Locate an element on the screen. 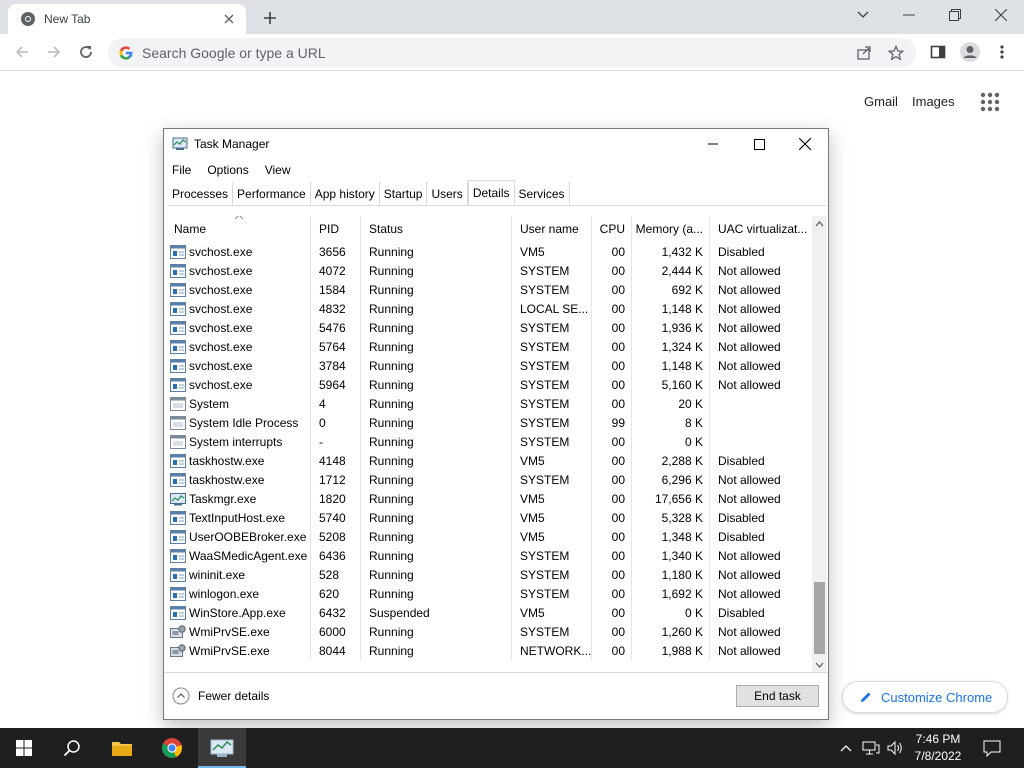 The image size is (1024, 768). chrome-menu-icon is located at coordinates (1002, 52).